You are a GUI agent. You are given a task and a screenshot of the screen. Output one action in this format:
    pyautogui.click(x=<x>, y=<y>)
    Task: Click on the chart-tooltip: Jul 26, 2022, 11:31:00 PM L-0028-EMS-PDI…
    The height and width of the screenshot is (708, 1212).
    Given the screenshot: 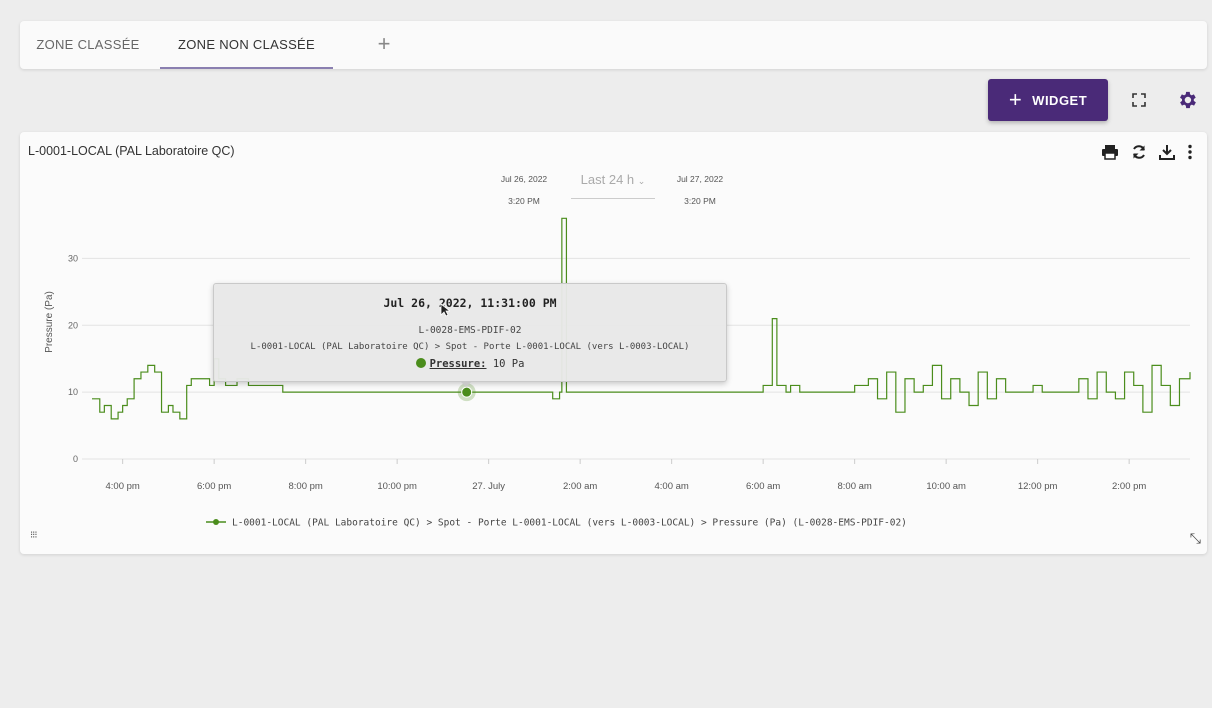 What is the action you would take?
    pyautogui.click(x=470, y=335)
    